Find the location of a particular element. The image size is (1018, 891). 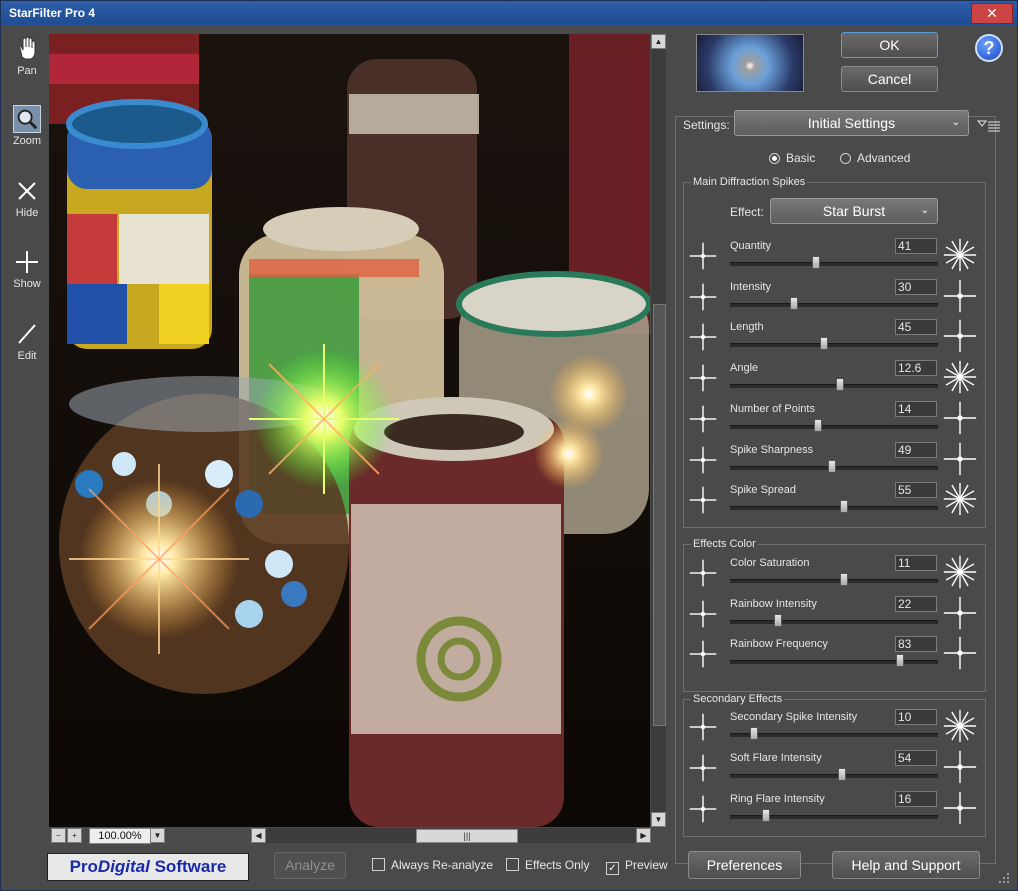

zoom-out-button: − is located at coordinates (58, 835).